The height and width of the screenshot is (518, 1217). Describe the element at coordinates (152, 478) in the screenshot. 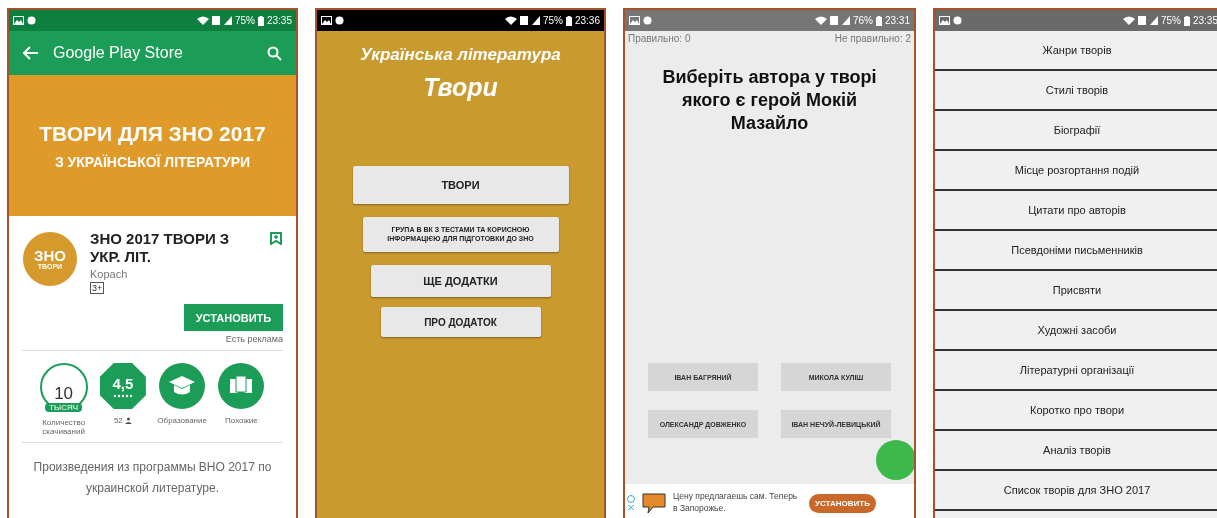

I see `app-description: Произведения из программы ВНО 2017 по украинской литературе.` at that location.